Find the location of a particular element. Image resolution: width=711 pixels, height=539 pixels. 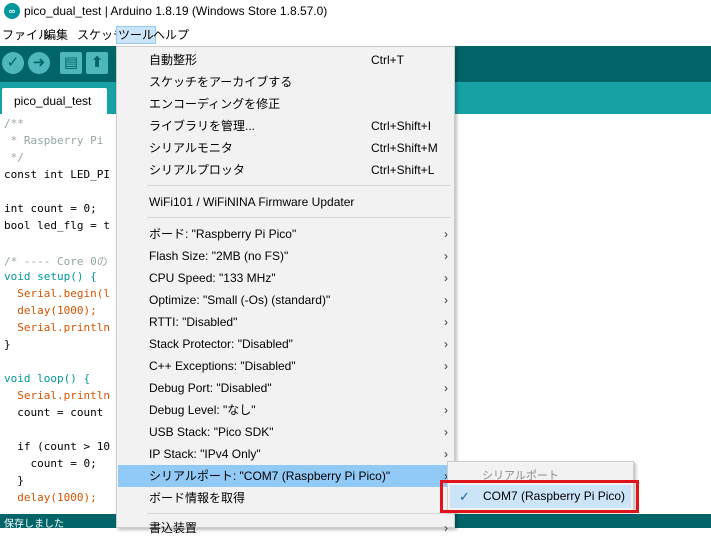

menu-item-serial-monitor: シリアルモニタ Ctrl+Shift+M is located at coordinates (286, 148).